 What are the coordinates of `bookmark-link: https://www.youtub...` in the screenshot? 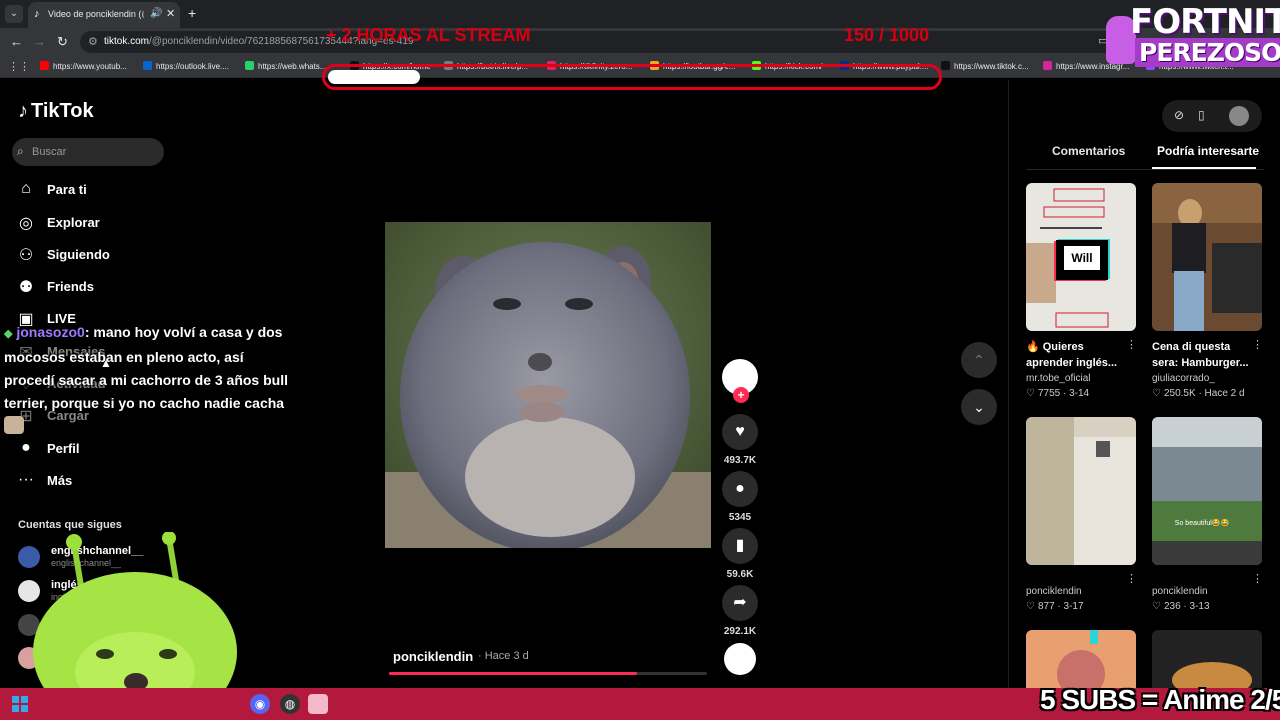 It's located at (83, 66).